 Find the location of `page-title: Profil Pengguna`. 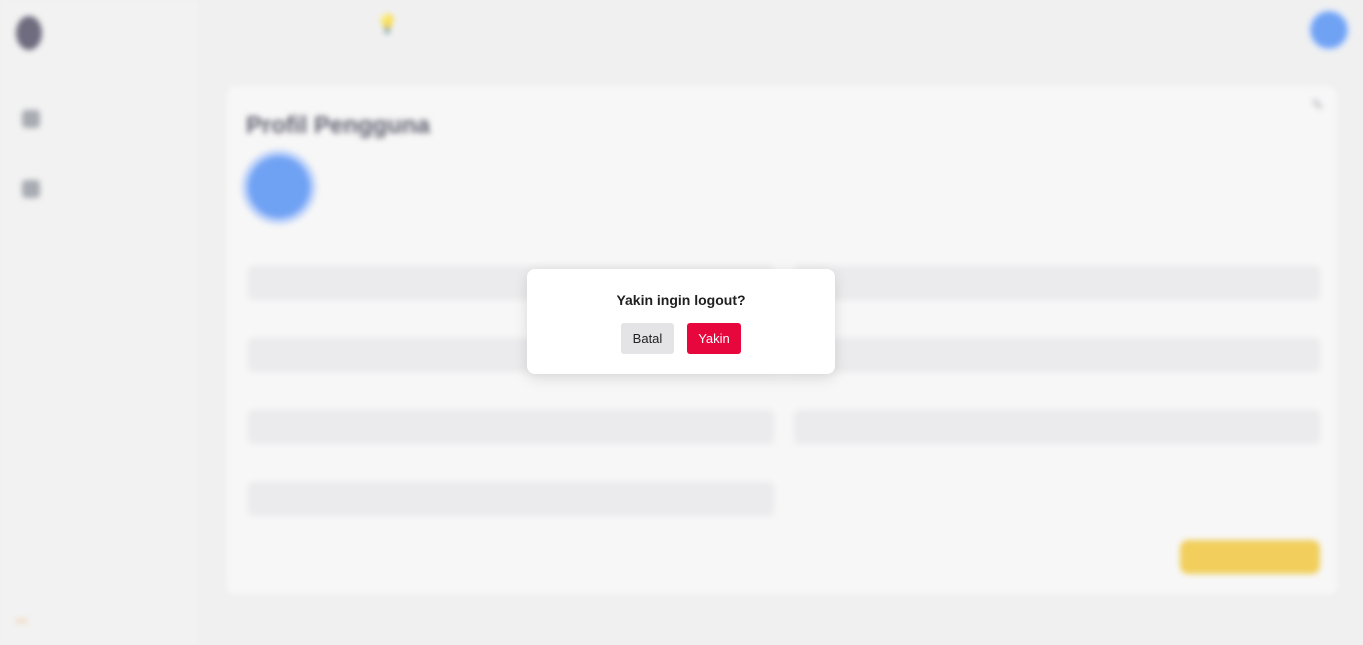

page-title: Profil Pengguna is located at coordinates (338, 125).